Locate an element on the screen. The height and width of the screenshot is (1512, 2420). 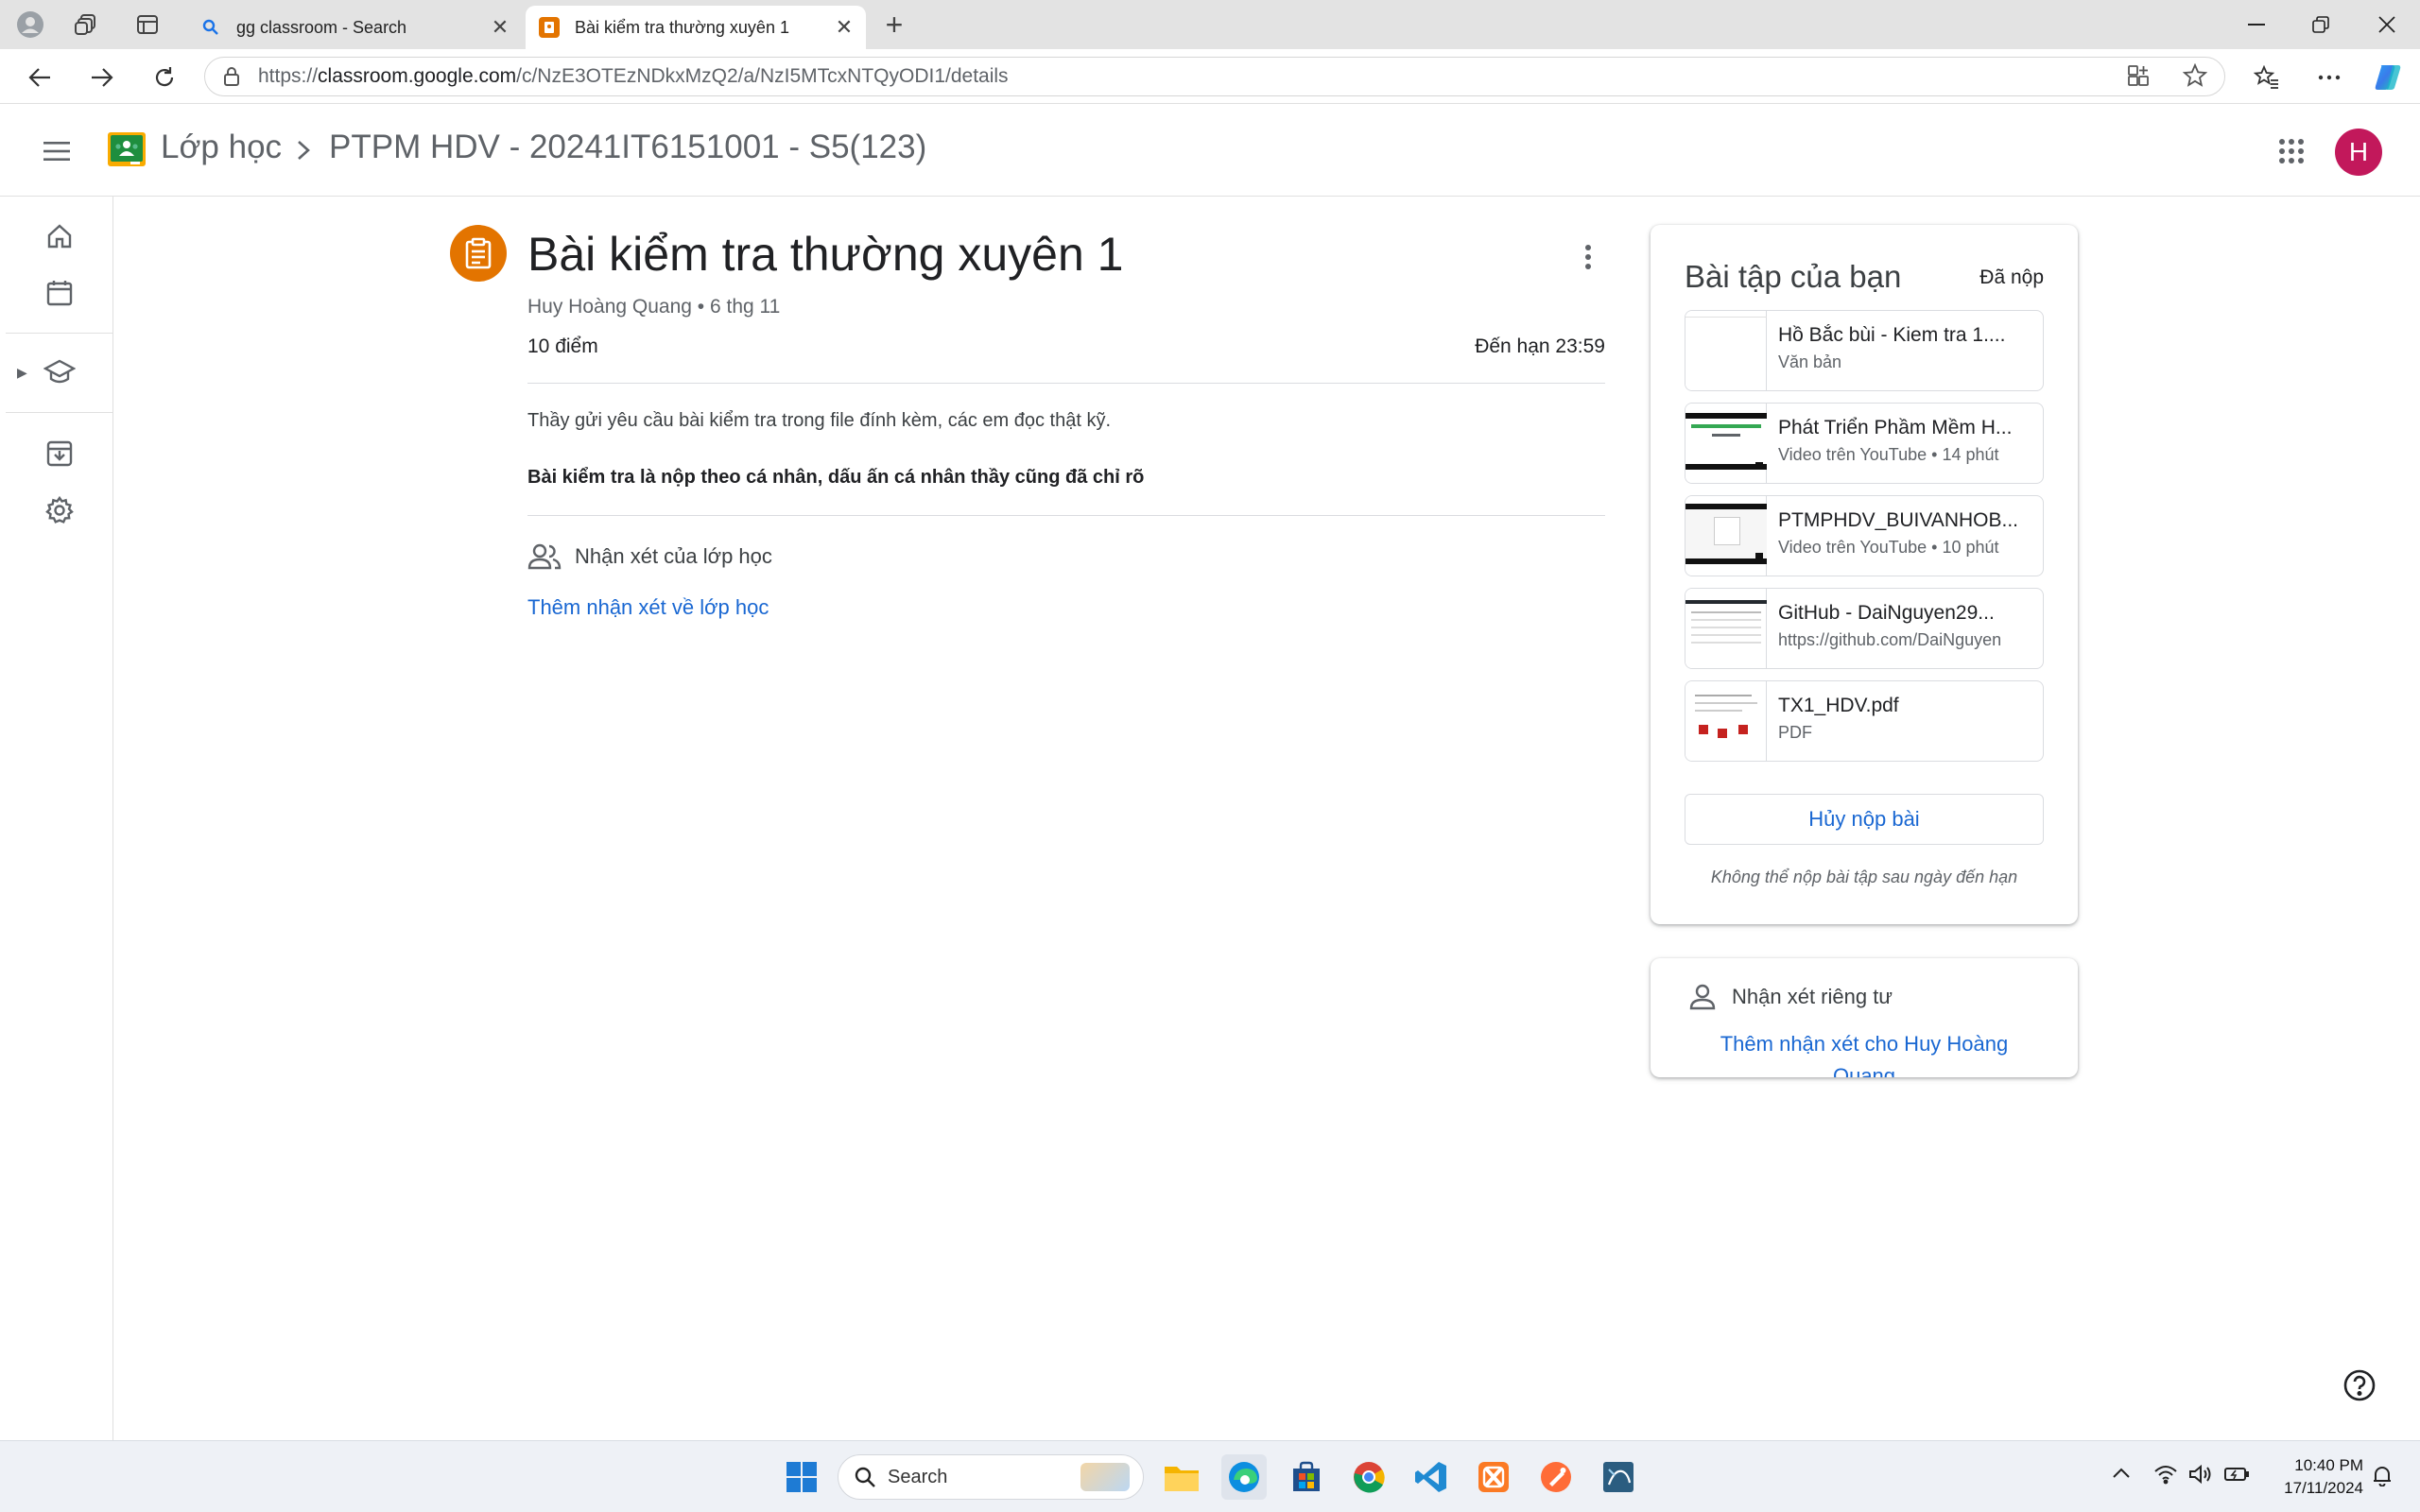
refresh-icon is located at coordinates (164, 77).